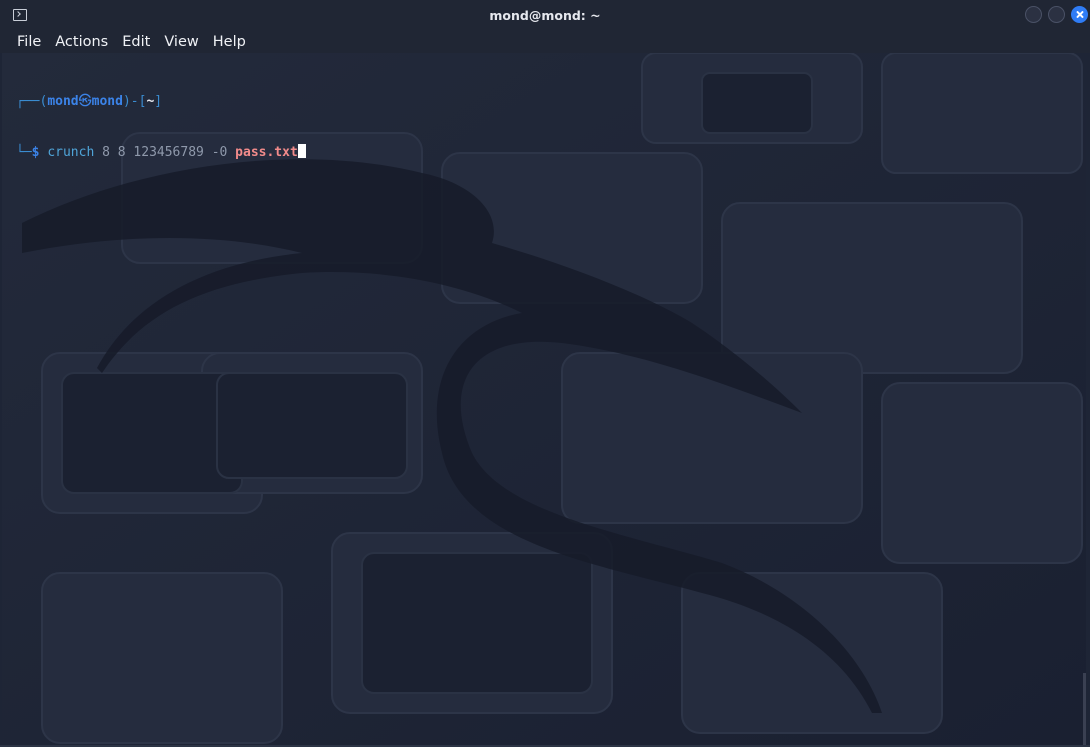  I want to click on prompt-frame-bottom: └─, so click(24, 152).